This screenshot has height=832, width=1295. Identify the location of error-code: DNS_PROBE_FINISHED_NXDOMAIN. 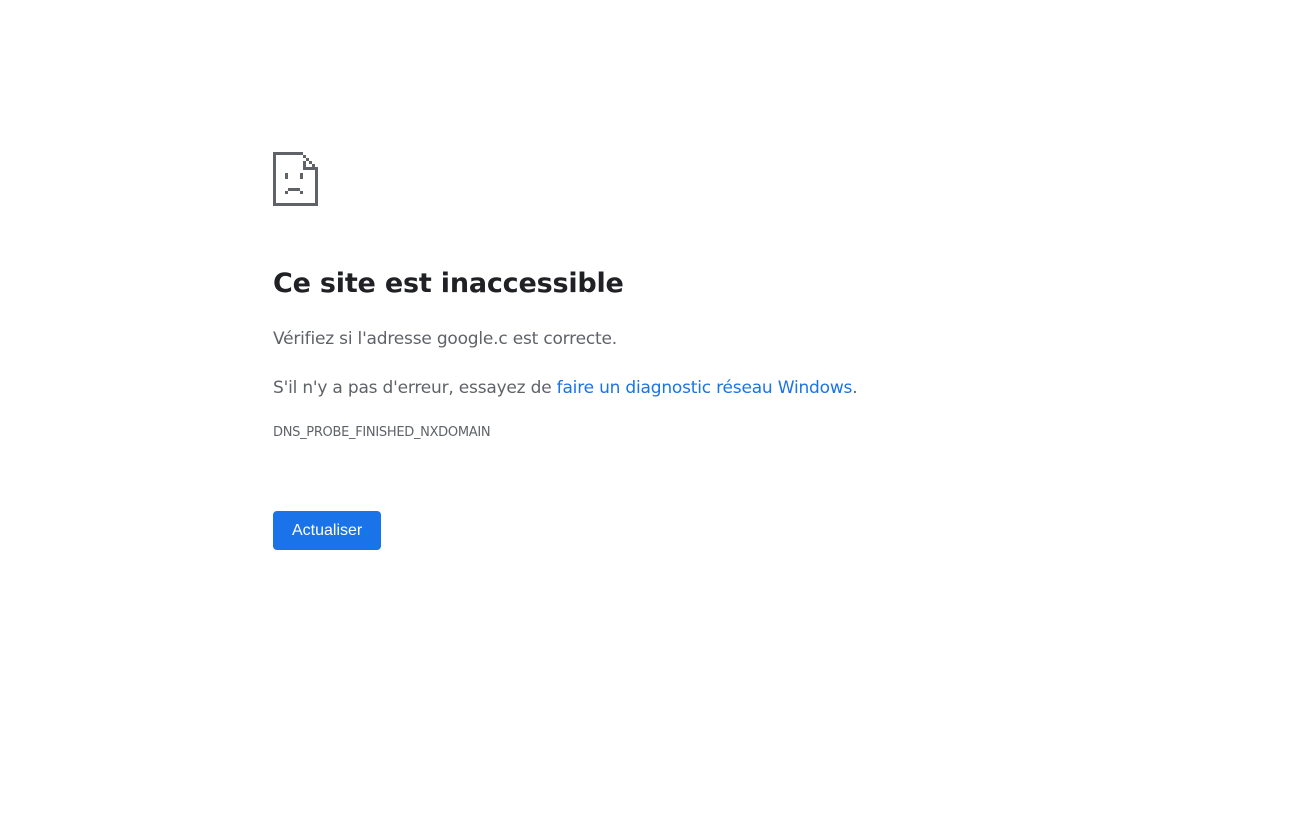
(382, 432).